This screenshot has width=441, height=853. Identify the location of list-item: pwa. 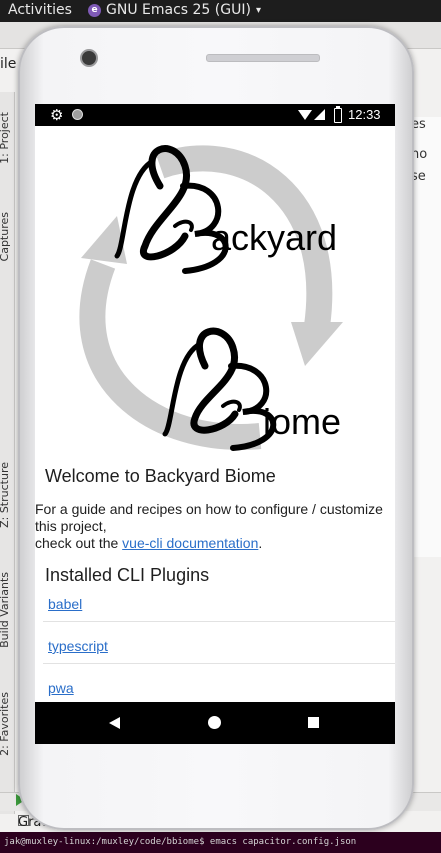
(219, 685).